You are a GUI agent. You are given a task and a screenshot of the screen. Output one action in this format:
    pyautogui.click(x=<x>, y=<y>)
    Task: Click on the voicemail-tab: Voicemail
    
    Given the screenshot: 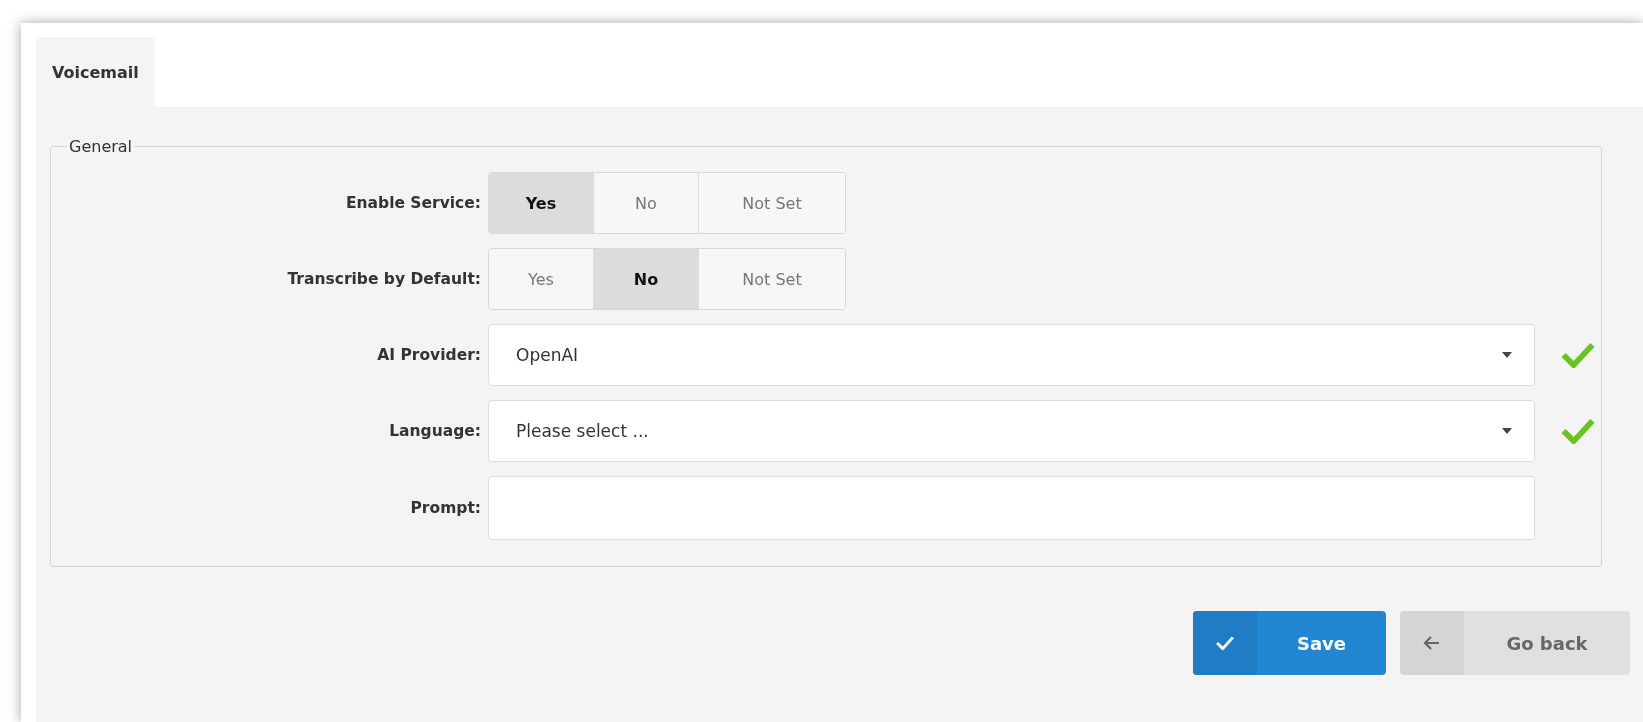 What is the action you would take?
    pyautogui.click(x=95, y=72)
    